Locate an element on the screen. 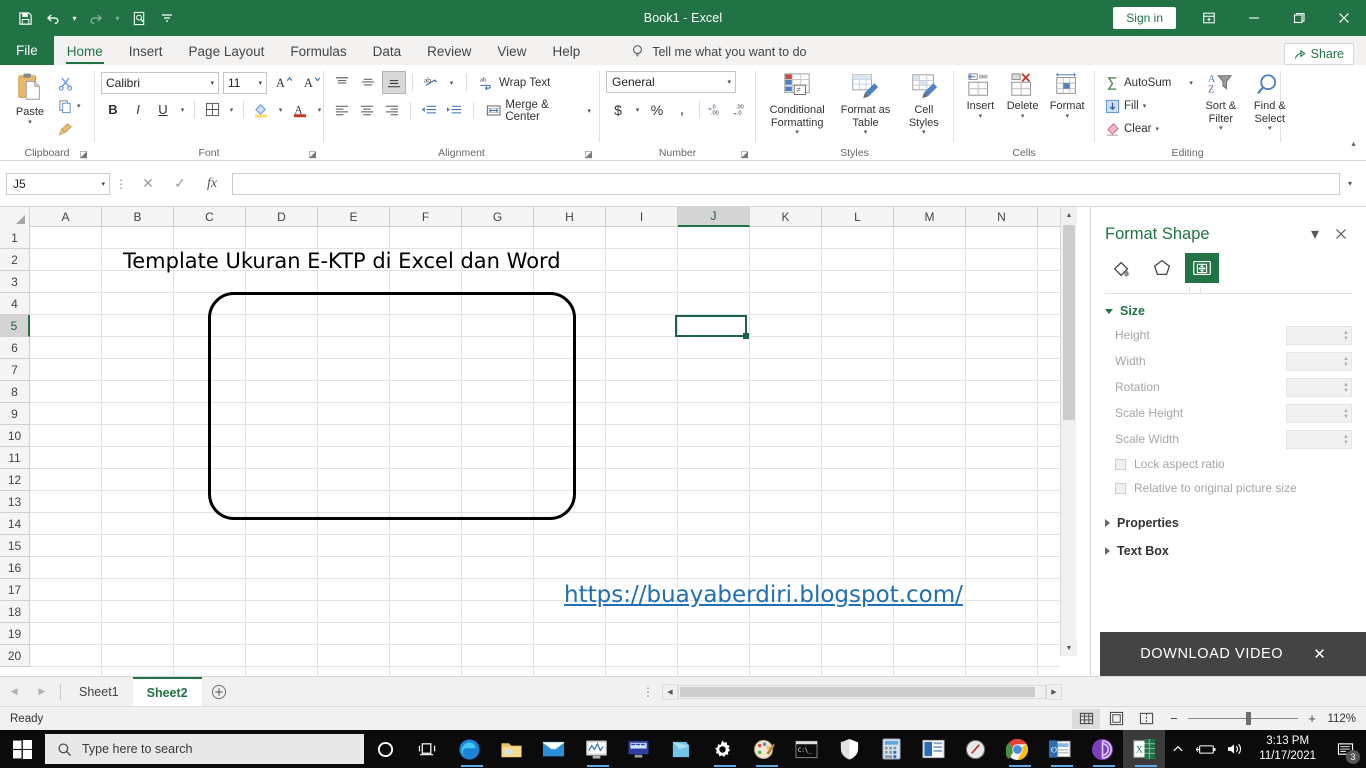  number-format-combo: General ▾ is located at coordinates (671, 82).